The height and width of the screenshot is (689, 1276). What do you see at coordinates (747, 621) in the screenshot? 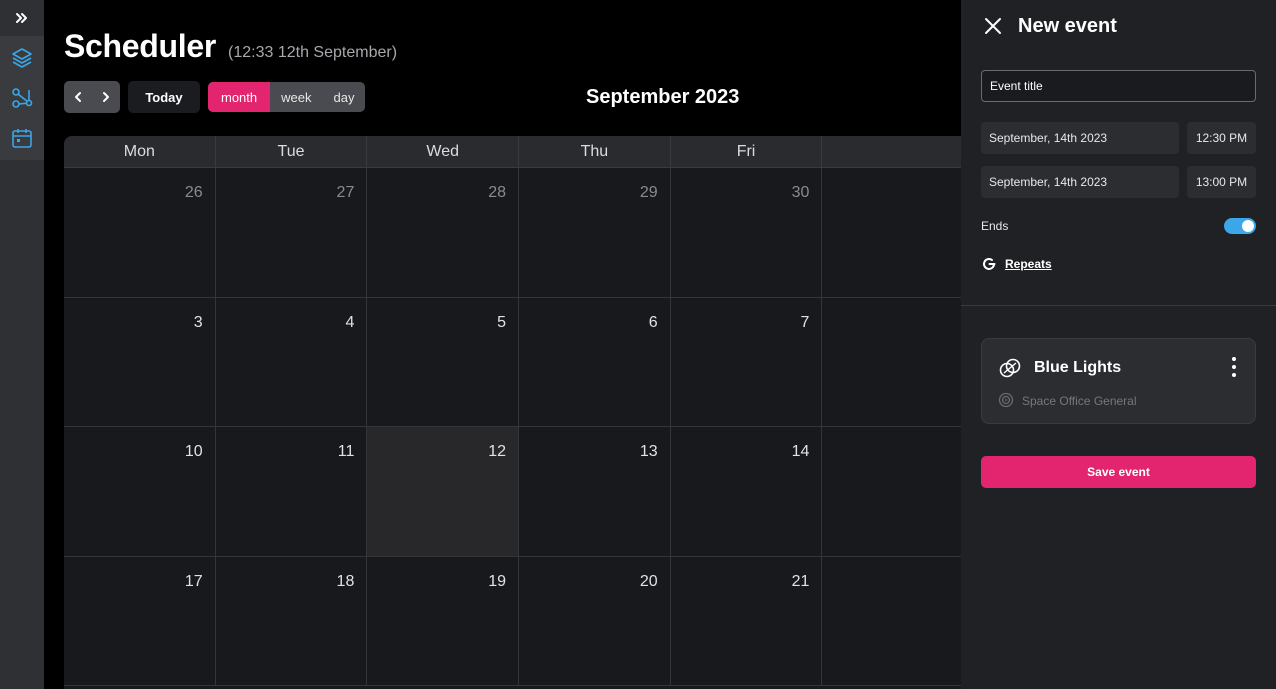
I see `day-cell: 21` at bounding box center [747, 621].